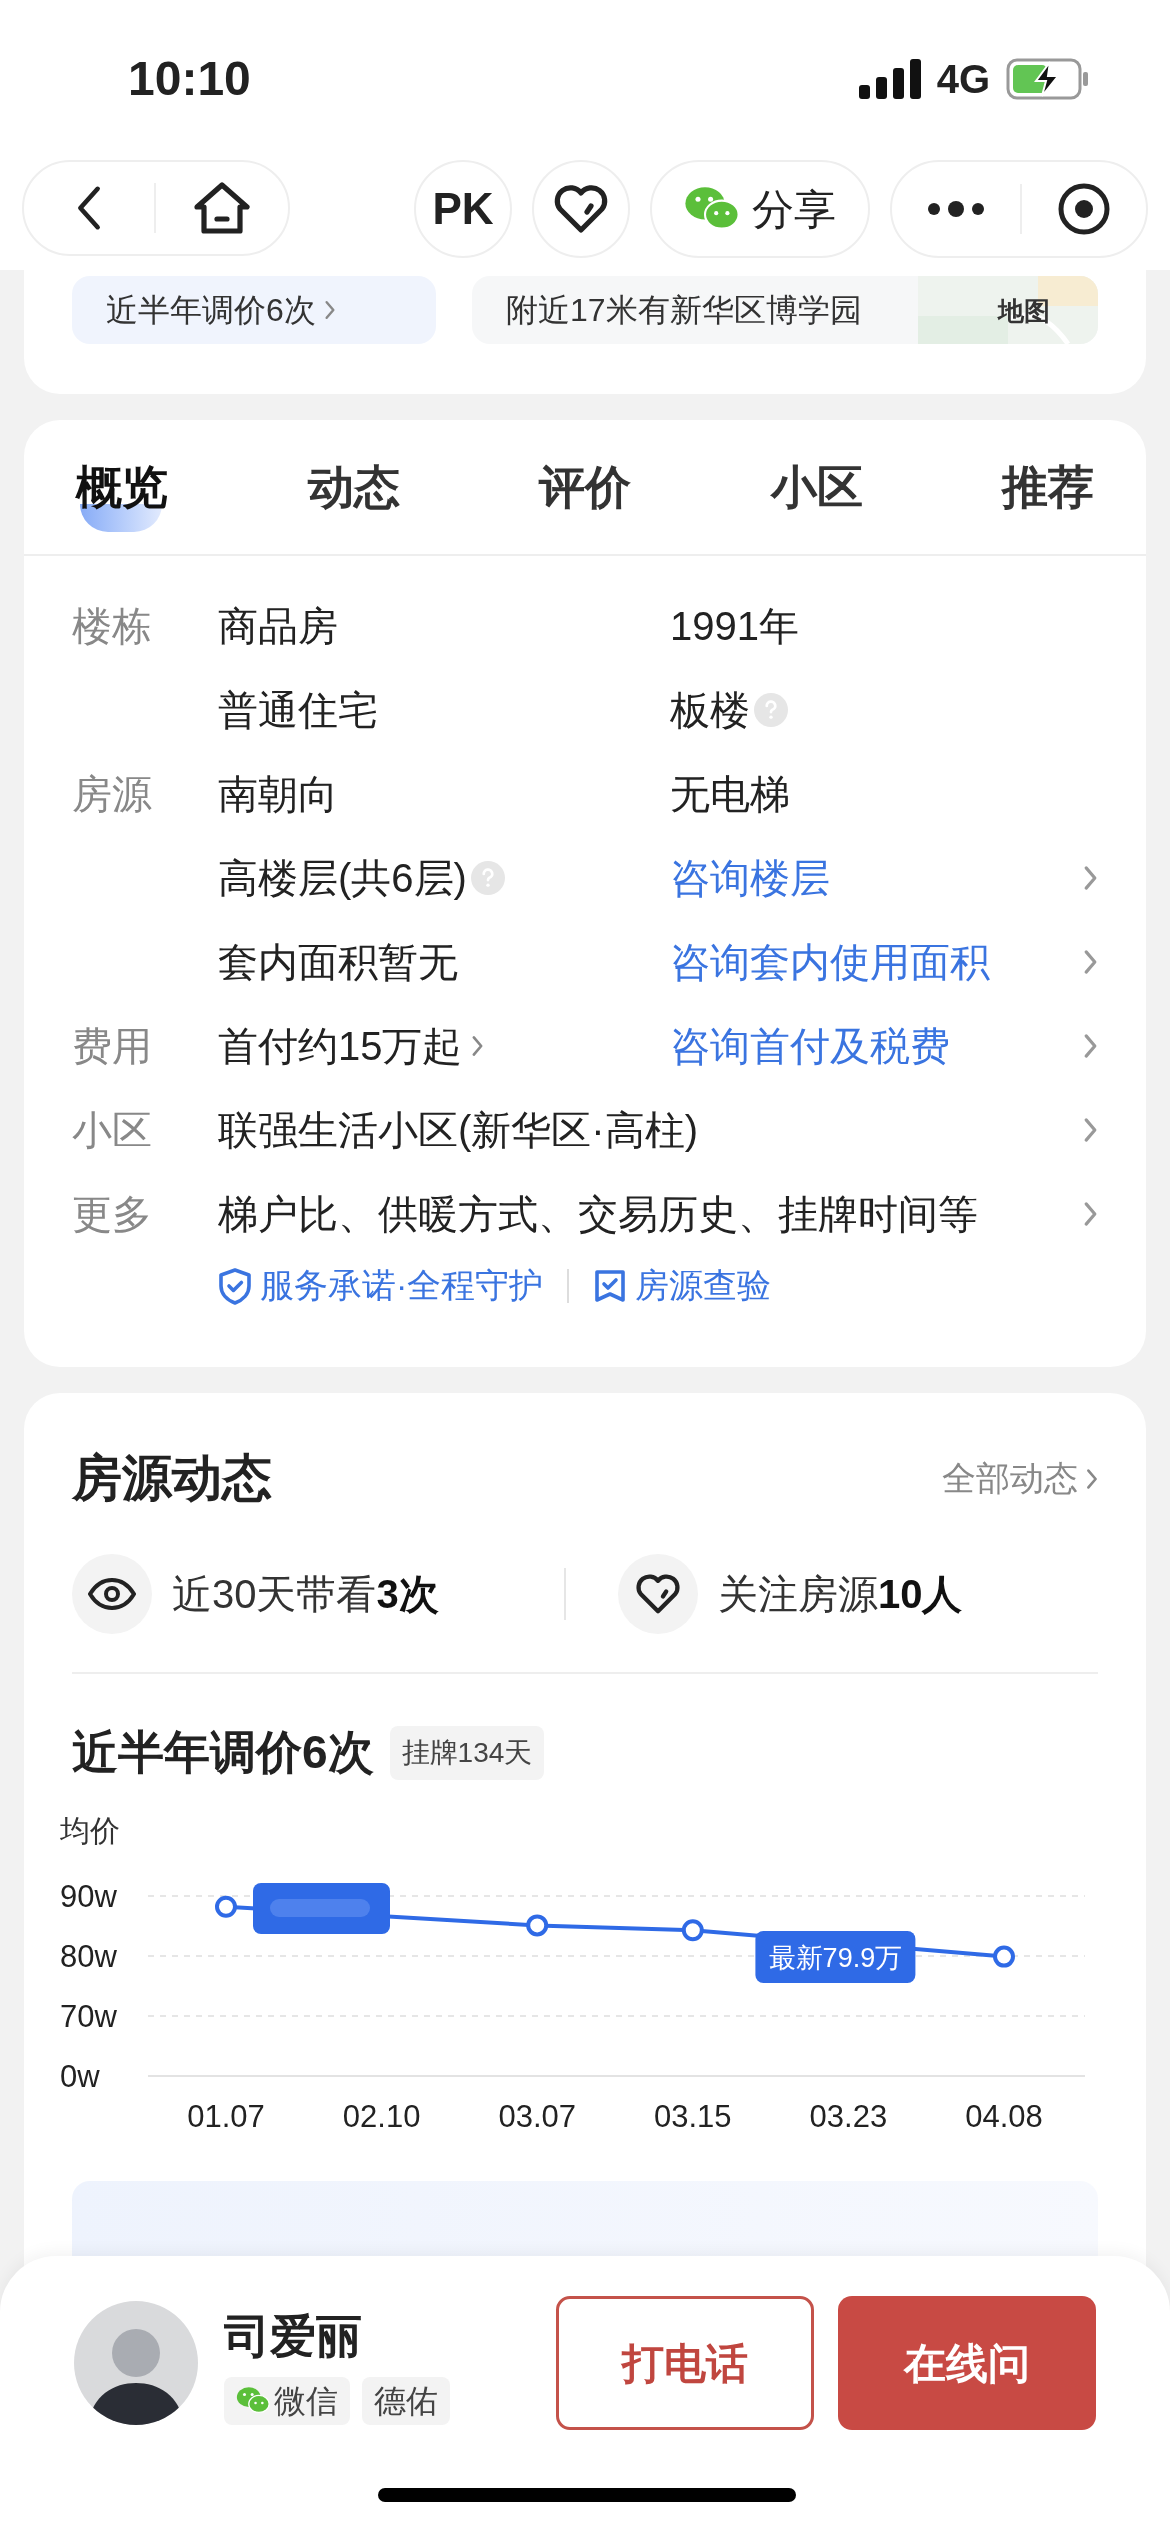  Describe the element at coordinates (1020, 1478) in the screenshot. I see `all-dynamics-link: 全部动态` at that location.